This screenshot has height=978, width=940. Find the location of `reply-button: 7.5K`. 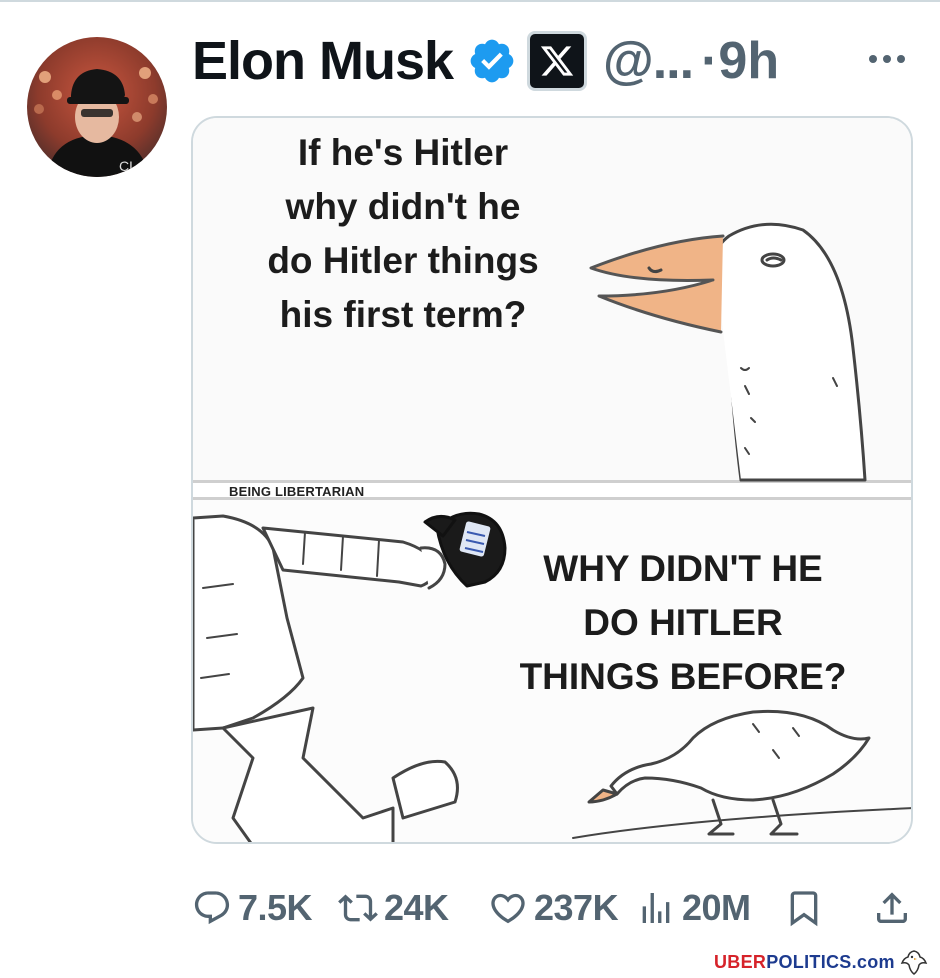

reply-button: 7.5K is located at coordinates (252, 908).